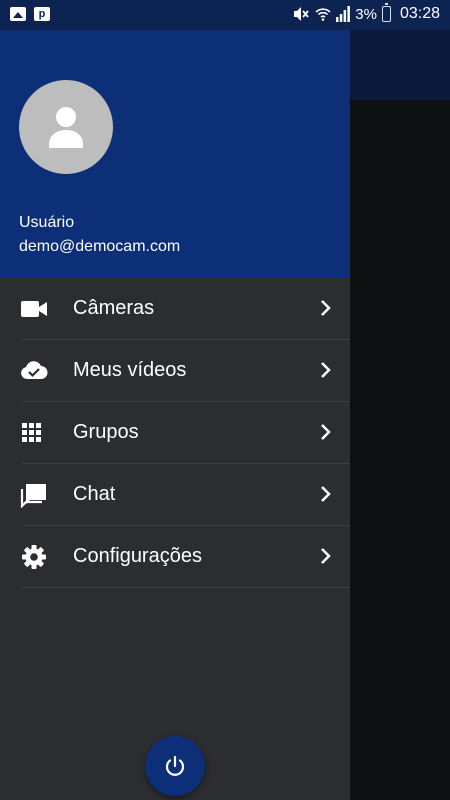 The width and height of the screenshot is (450, 800). Describe the element at coordinates (175, 309) in the screenshot. I see `menu-item-cameras: Câmeras` at that location.